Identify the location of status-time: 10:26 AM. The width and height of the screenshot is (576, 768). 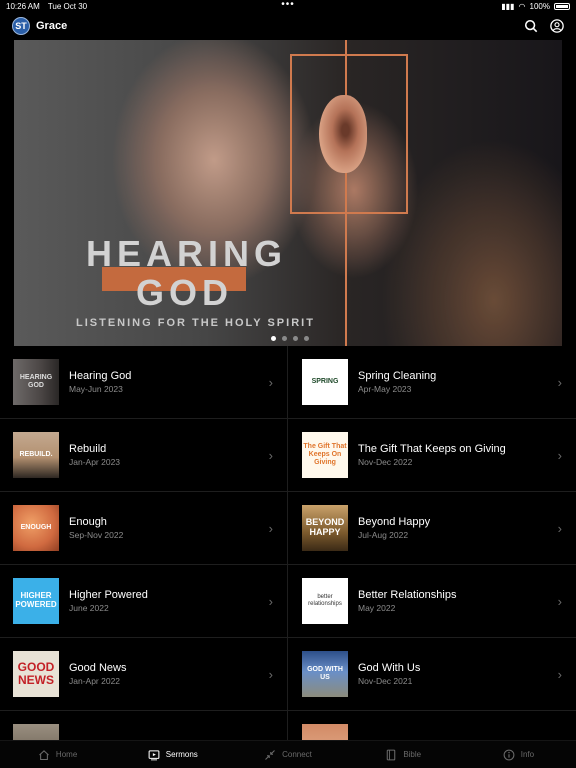
(23, 6).